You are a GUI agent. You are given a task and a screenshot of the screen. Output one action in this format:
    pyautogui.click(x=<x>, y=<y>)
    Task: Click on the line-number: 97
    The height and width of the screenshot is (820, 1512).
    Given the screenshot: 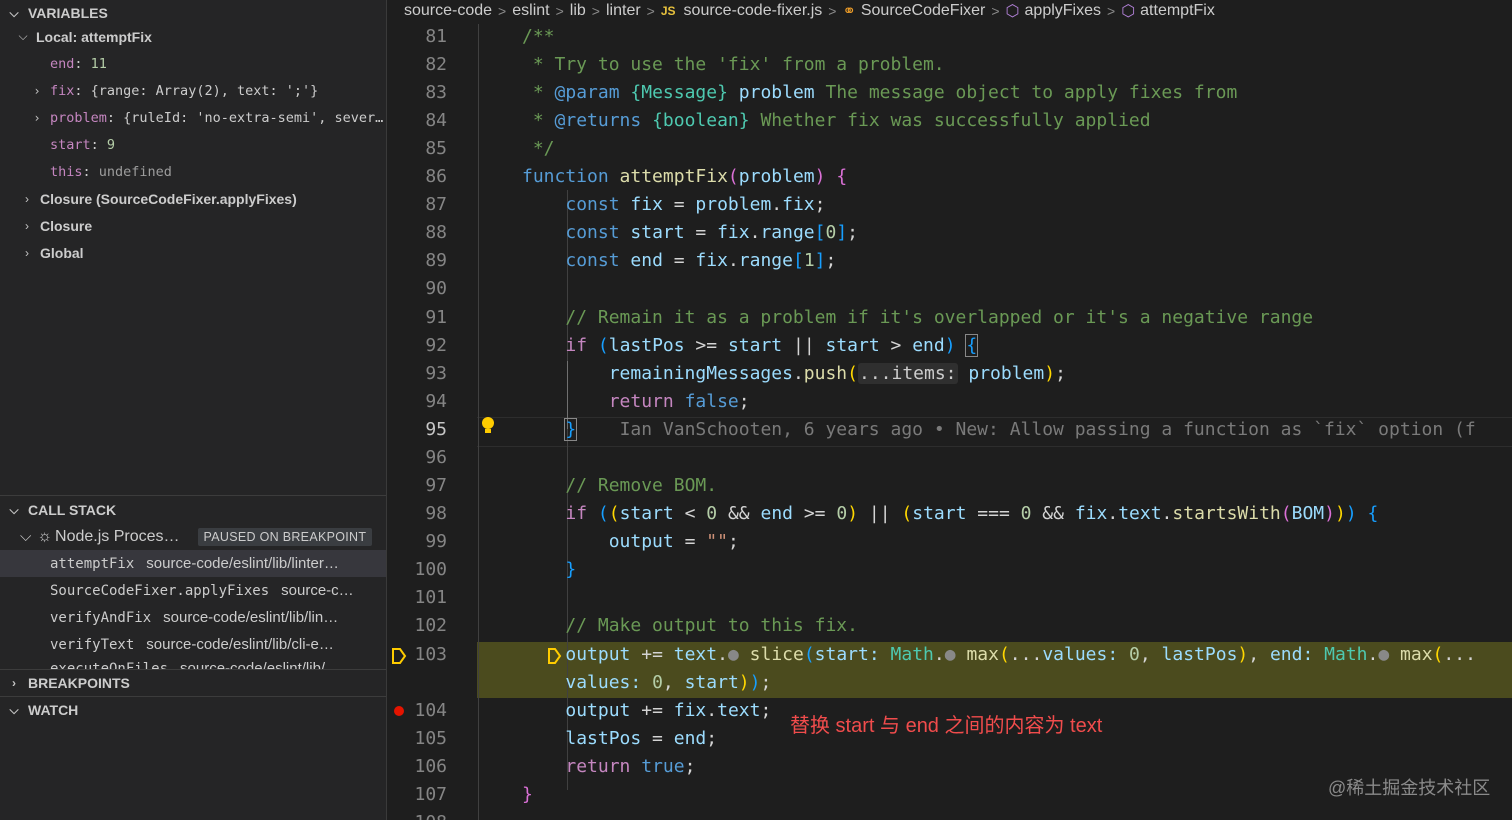 What is the action you would take?
    pyautogui.click(x=436, y=485)
    